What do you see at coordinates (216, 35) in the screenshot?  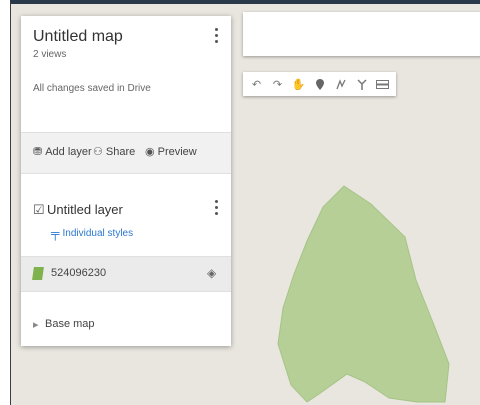 I see `map-options-menu-icon` at bounding box center [216, 35].